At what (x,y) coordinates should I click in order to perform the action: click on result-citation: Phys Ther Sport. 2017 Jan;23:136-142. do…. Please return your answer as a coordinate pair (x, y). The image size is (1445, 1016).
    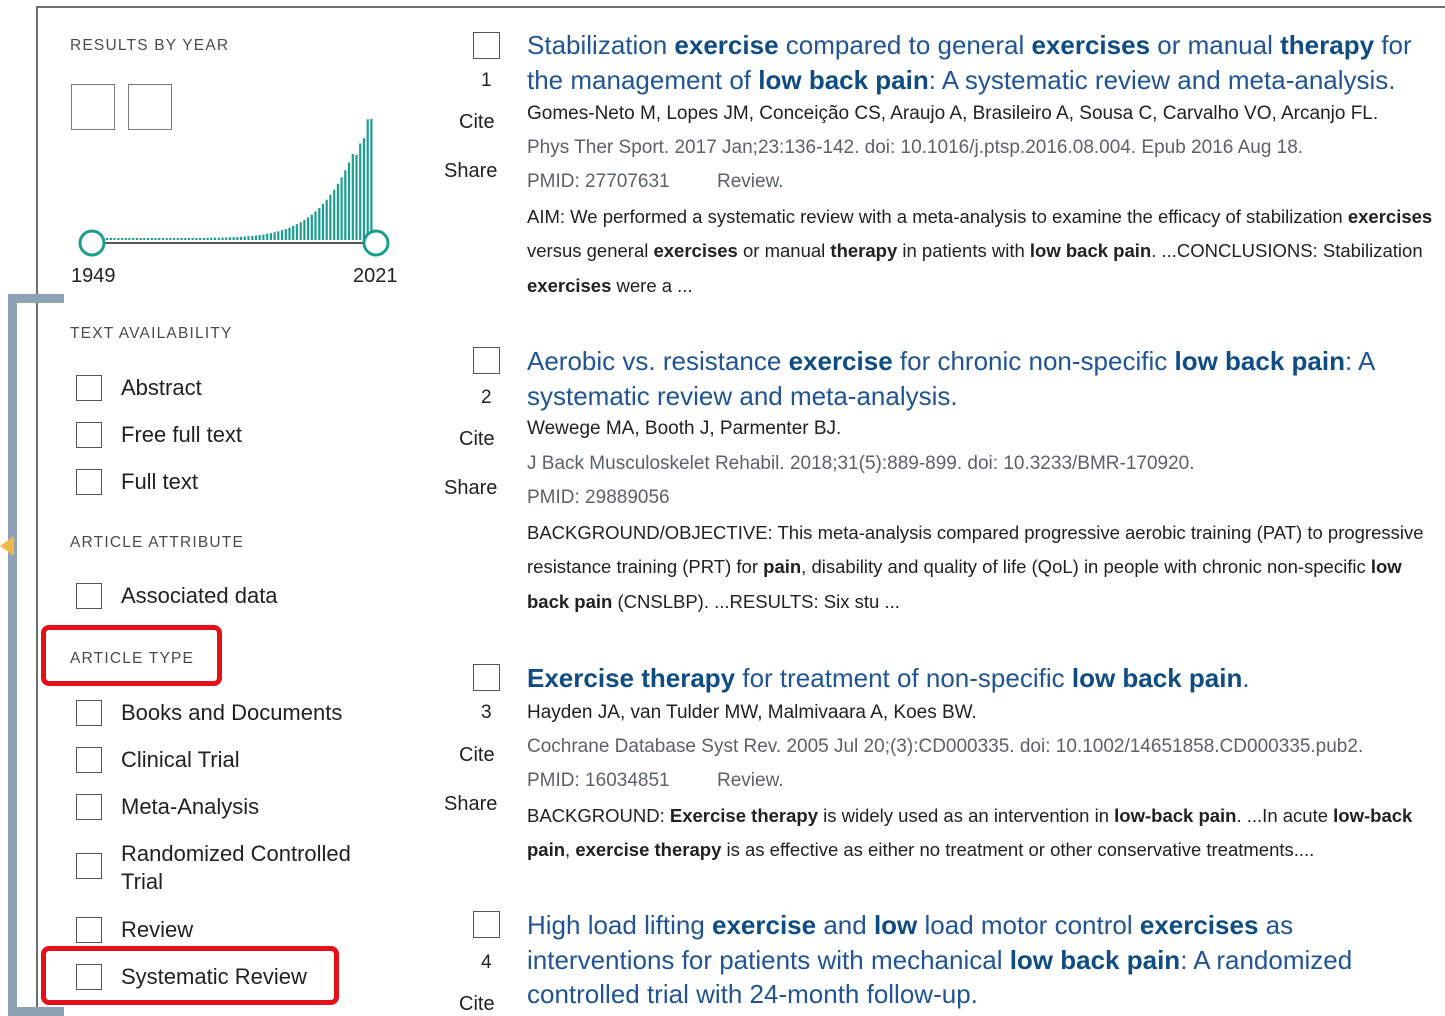
    Looking at the image, I should click on (915, 147).